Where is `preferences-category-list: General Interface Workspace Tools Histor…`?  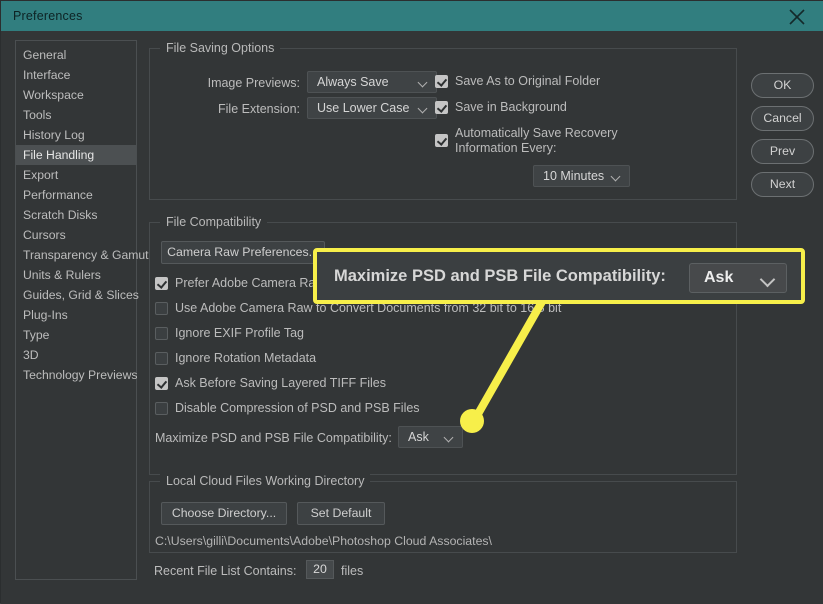
preferences-category-list: General Interface Workspace Tools Histor… is located at coordinates (82, 310).